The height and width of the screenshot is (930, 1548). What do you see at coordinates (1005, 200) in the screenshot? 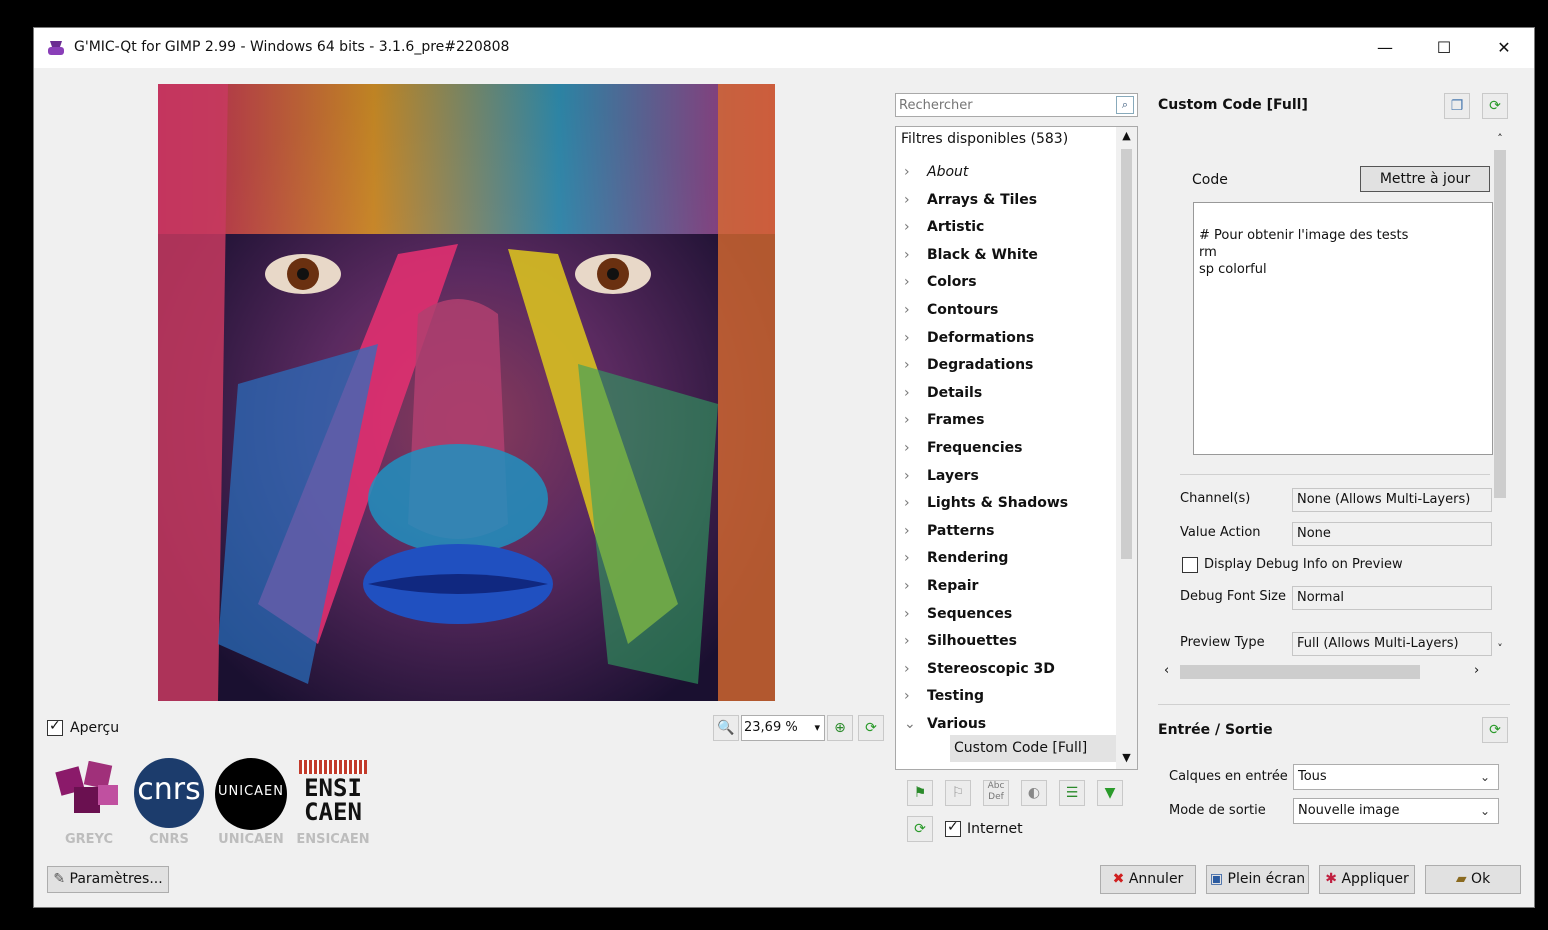
I see `filter-category-item: › Arrays & Tiles` at bounding box center [1005, 200].